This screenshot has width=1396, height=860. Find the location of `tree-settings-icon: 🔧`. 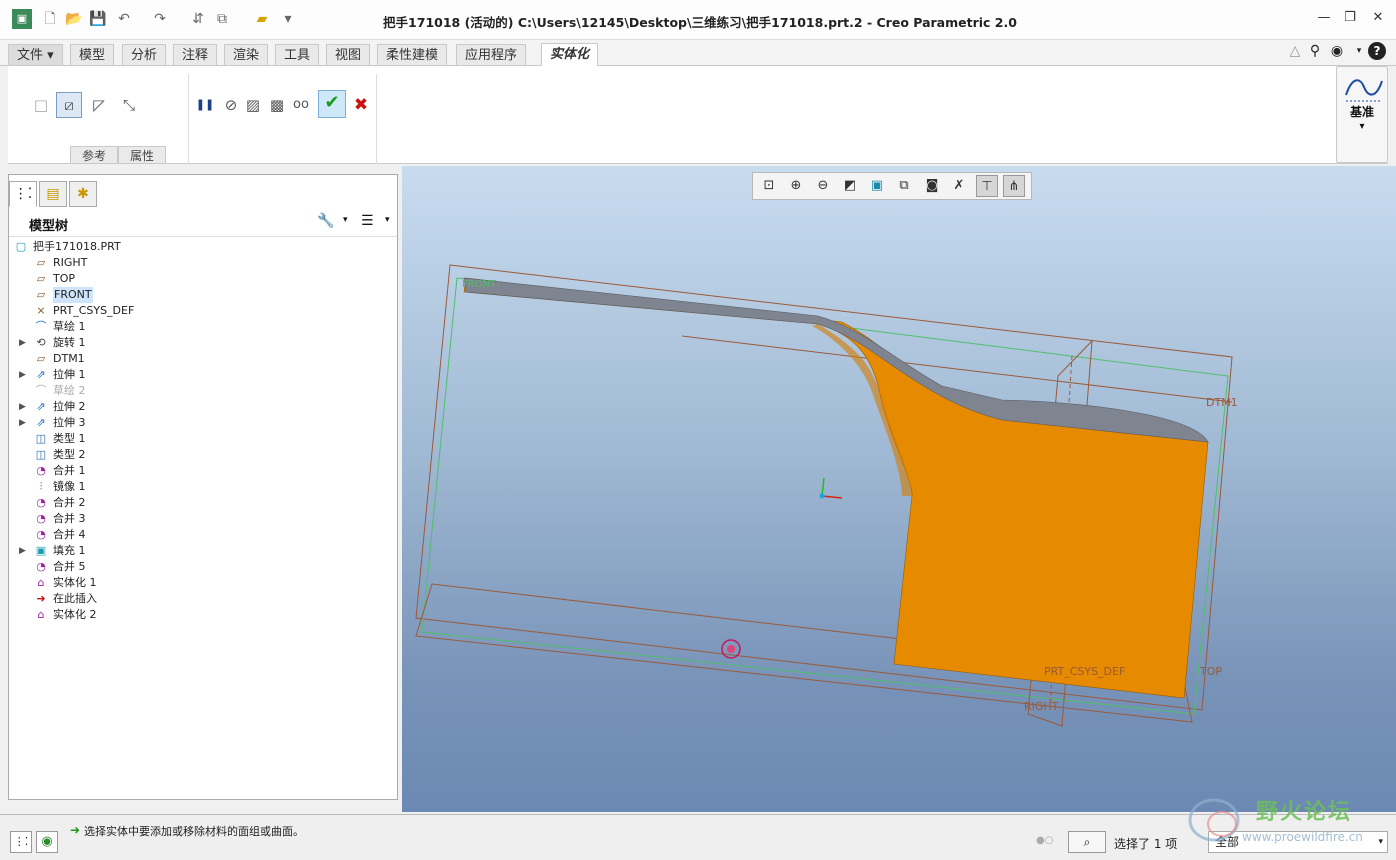

tree-settings-icon: 🔧 is located at coordinates (325, 221).